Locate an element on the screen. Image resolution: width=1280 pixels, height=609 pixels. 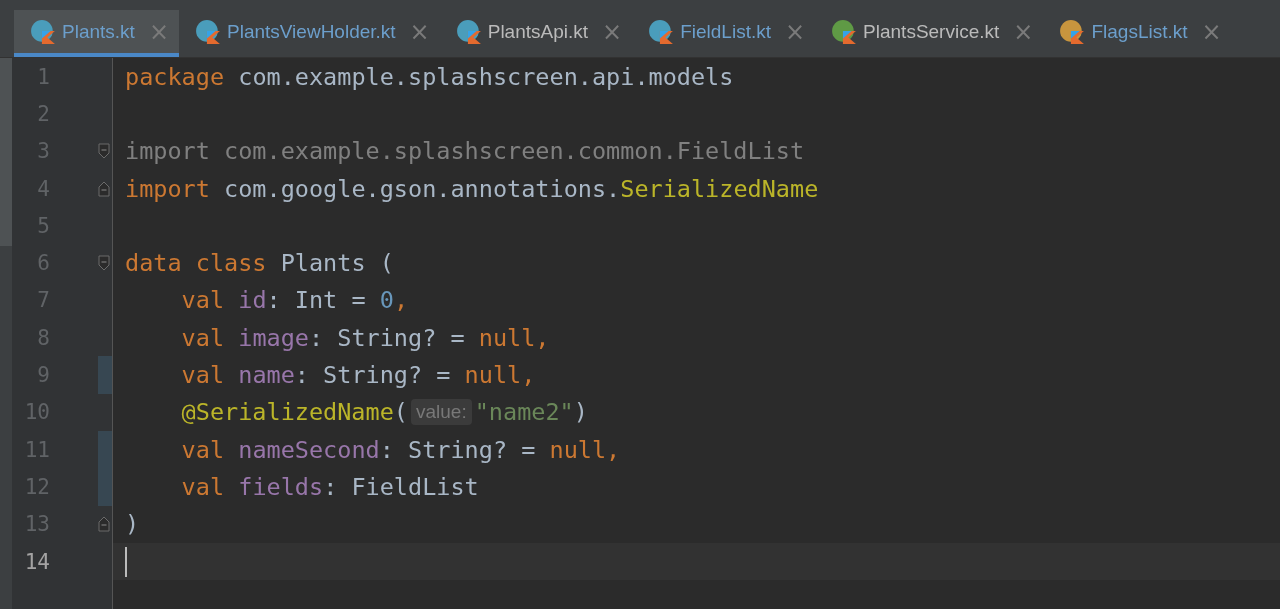
property-name: image is located at coordinates (273, 337).